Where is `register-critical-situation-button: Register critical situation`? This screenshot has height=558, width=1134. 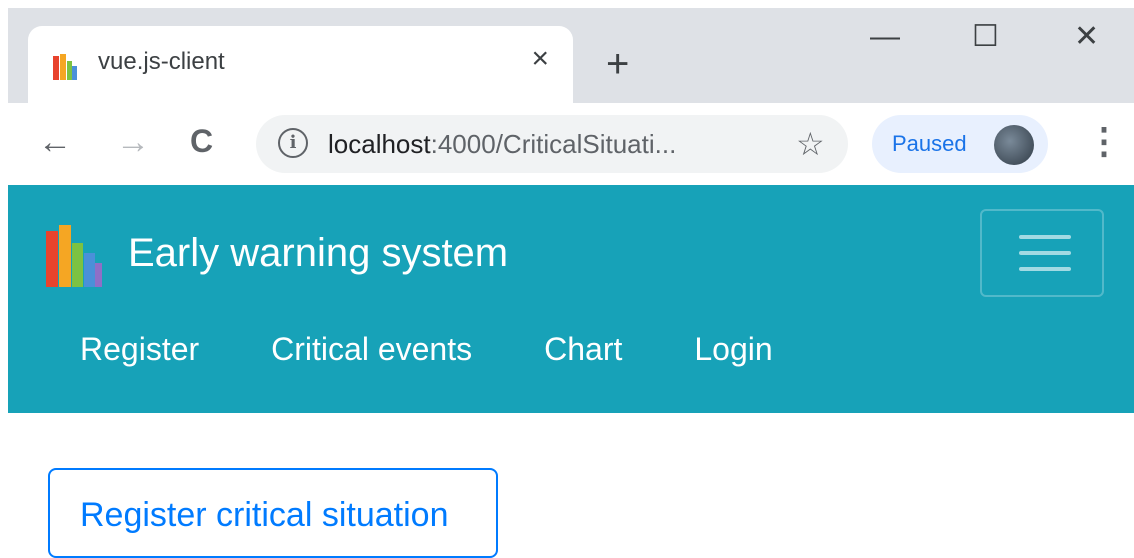
register-critical-situation-button: Register critical situation is located at coordinates (273, 513).